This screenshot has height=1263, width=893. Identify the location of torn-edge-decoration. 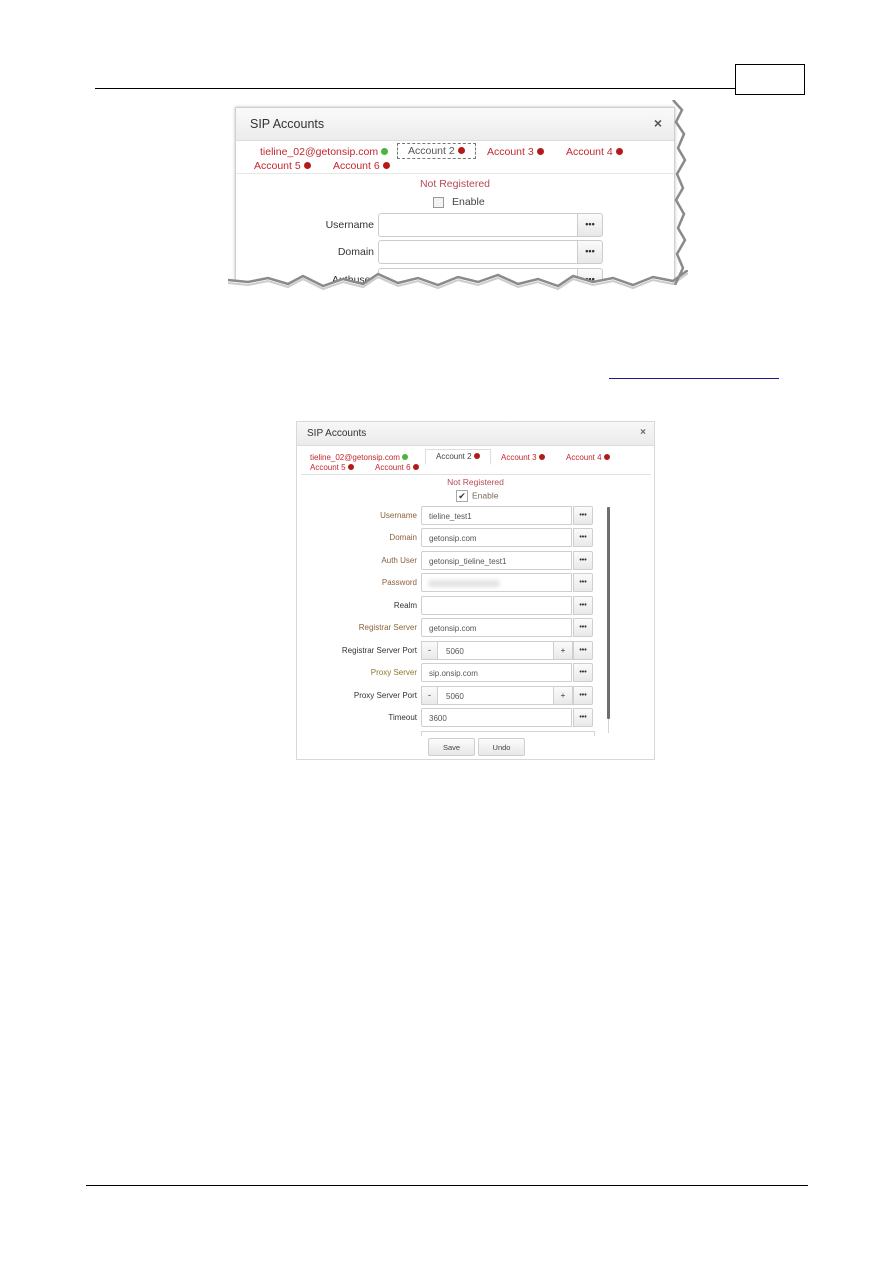
(458, 287).